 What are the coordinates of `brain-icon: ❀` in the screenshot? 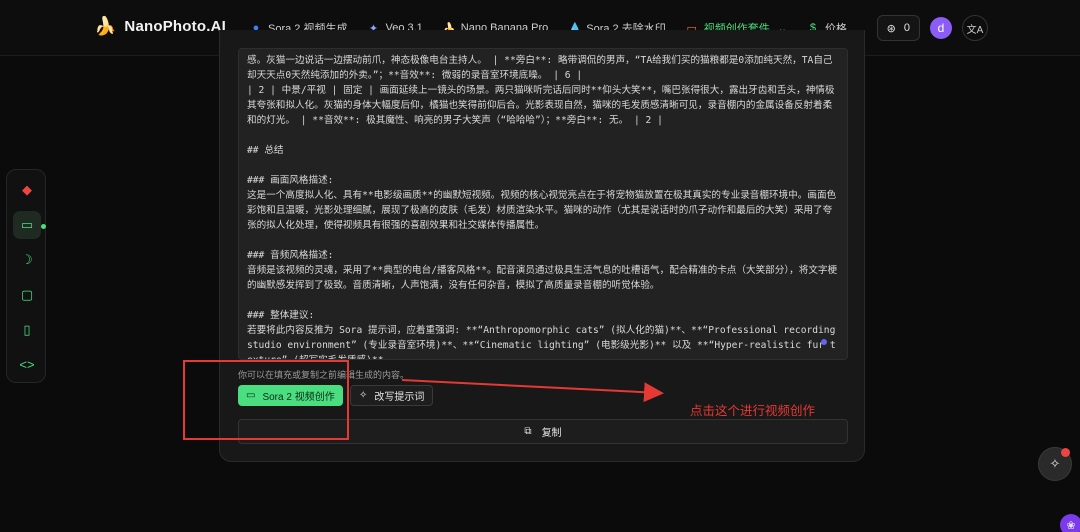 It's located at (1070, 523).